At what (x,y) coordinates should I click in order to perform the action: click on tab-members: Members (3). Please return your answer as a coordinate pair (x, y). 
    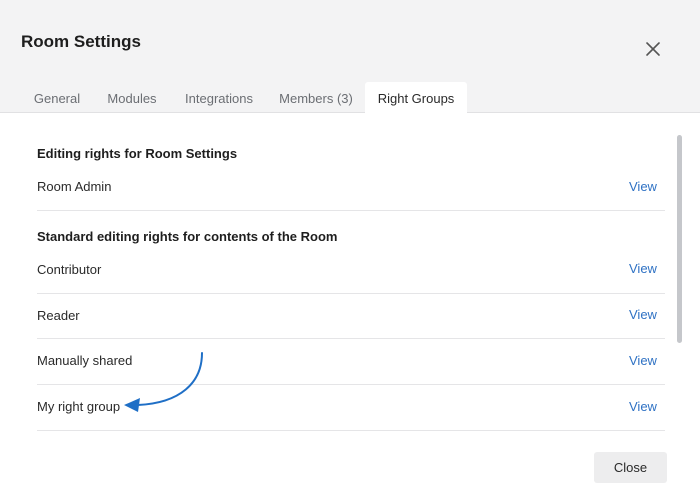
    Looking at the image, I should click on (316, 98).